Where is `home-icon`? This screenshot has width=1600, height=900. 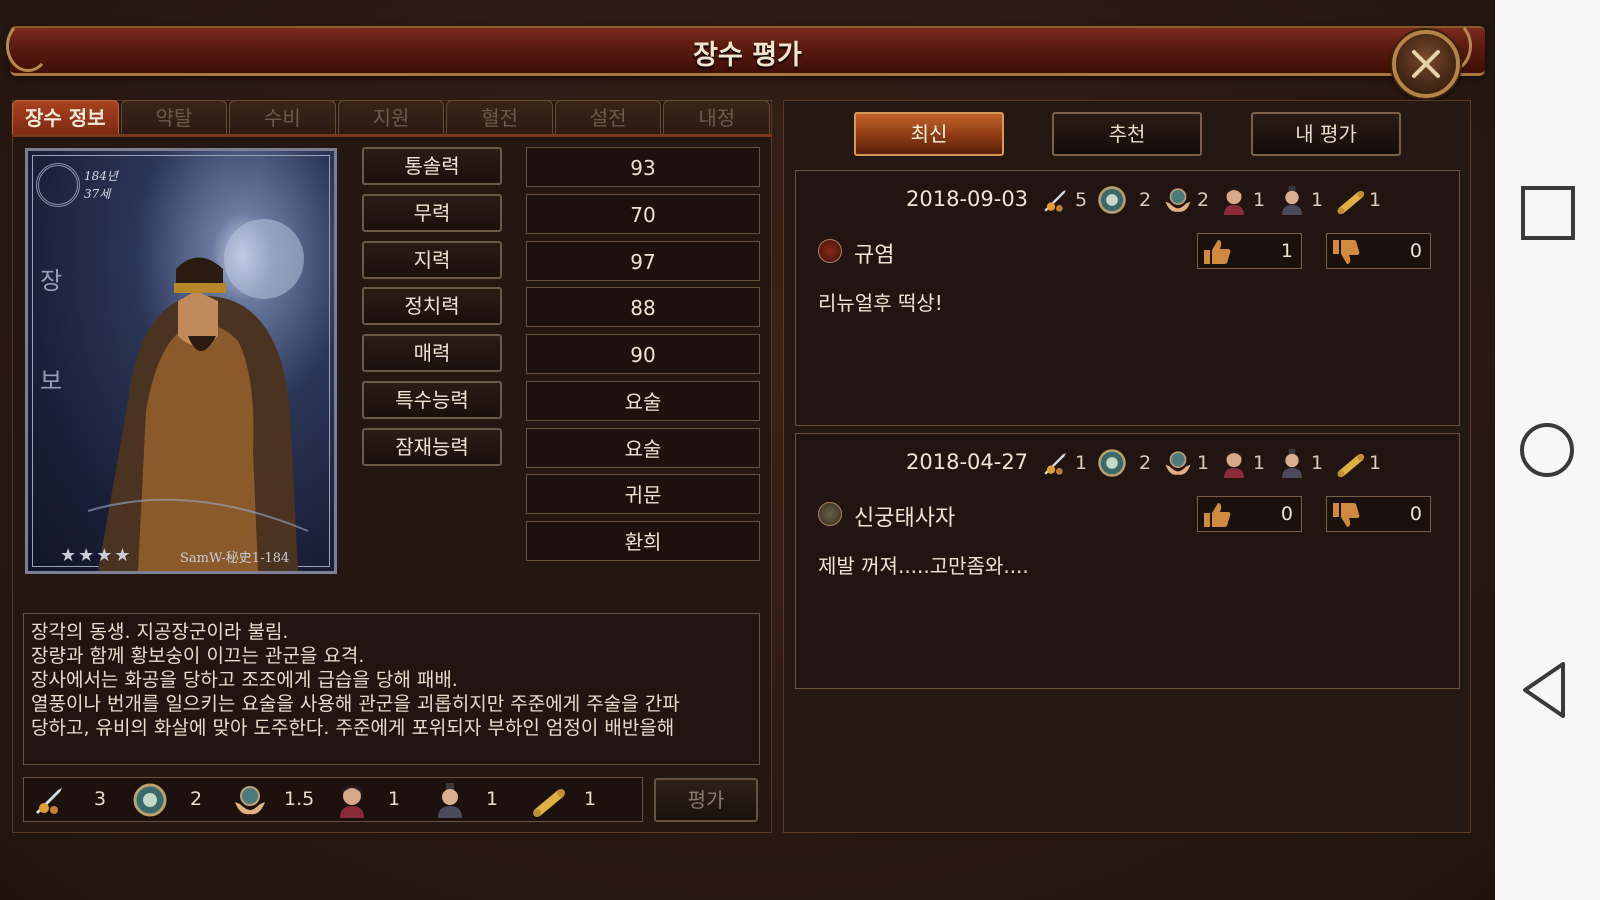
home-icon is located at coordinates (1547, 450).